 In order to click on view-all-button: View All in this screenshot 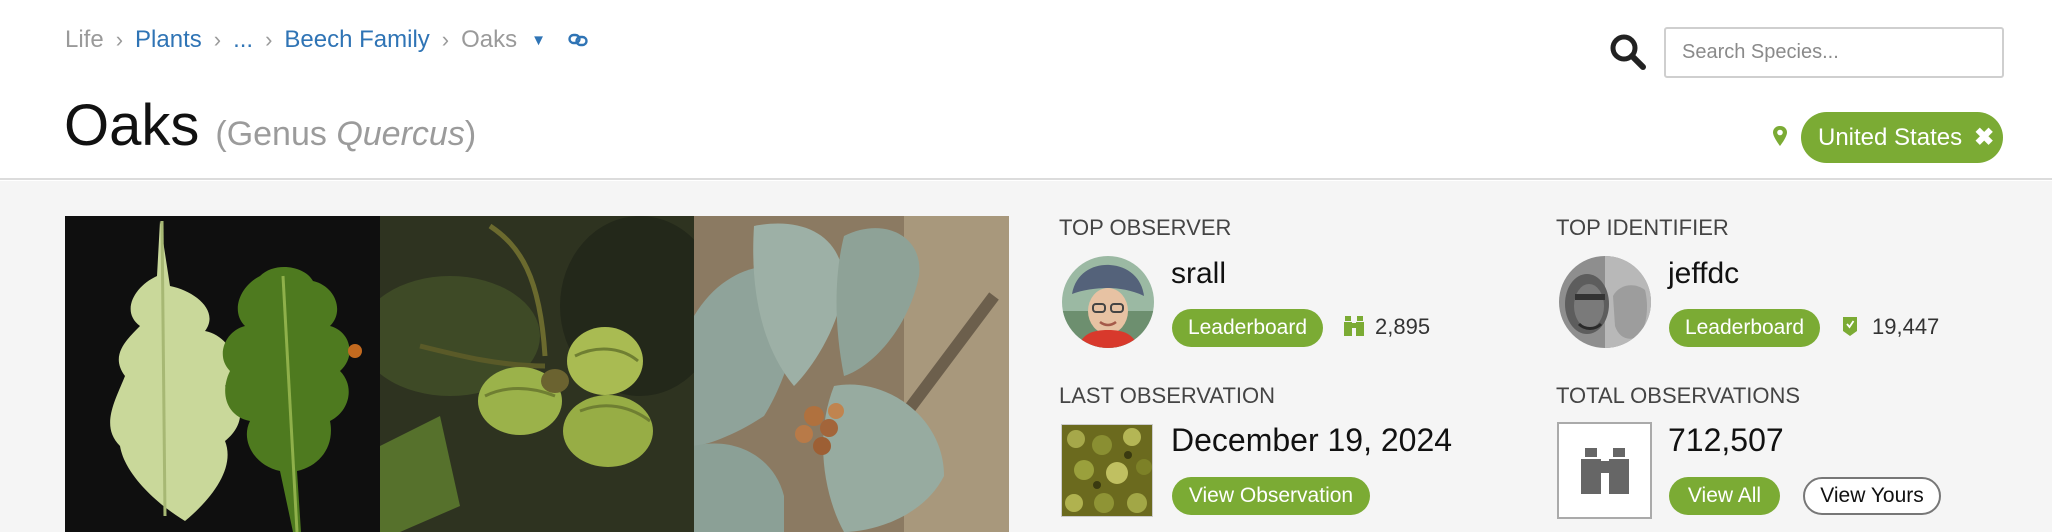, I will do `click(1724, 496)`.